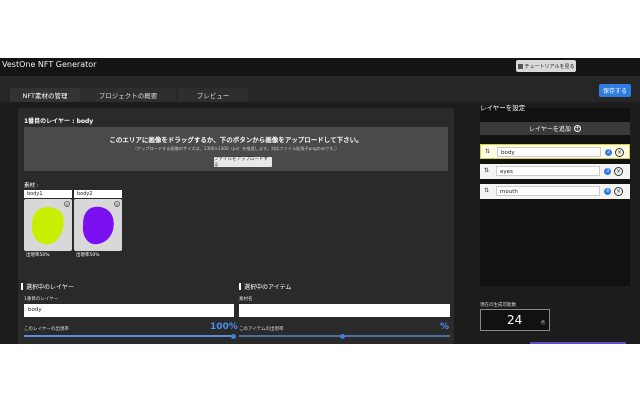 The image size is (640, 400). I want to click on item-rate-value: %, so click(445, 327).